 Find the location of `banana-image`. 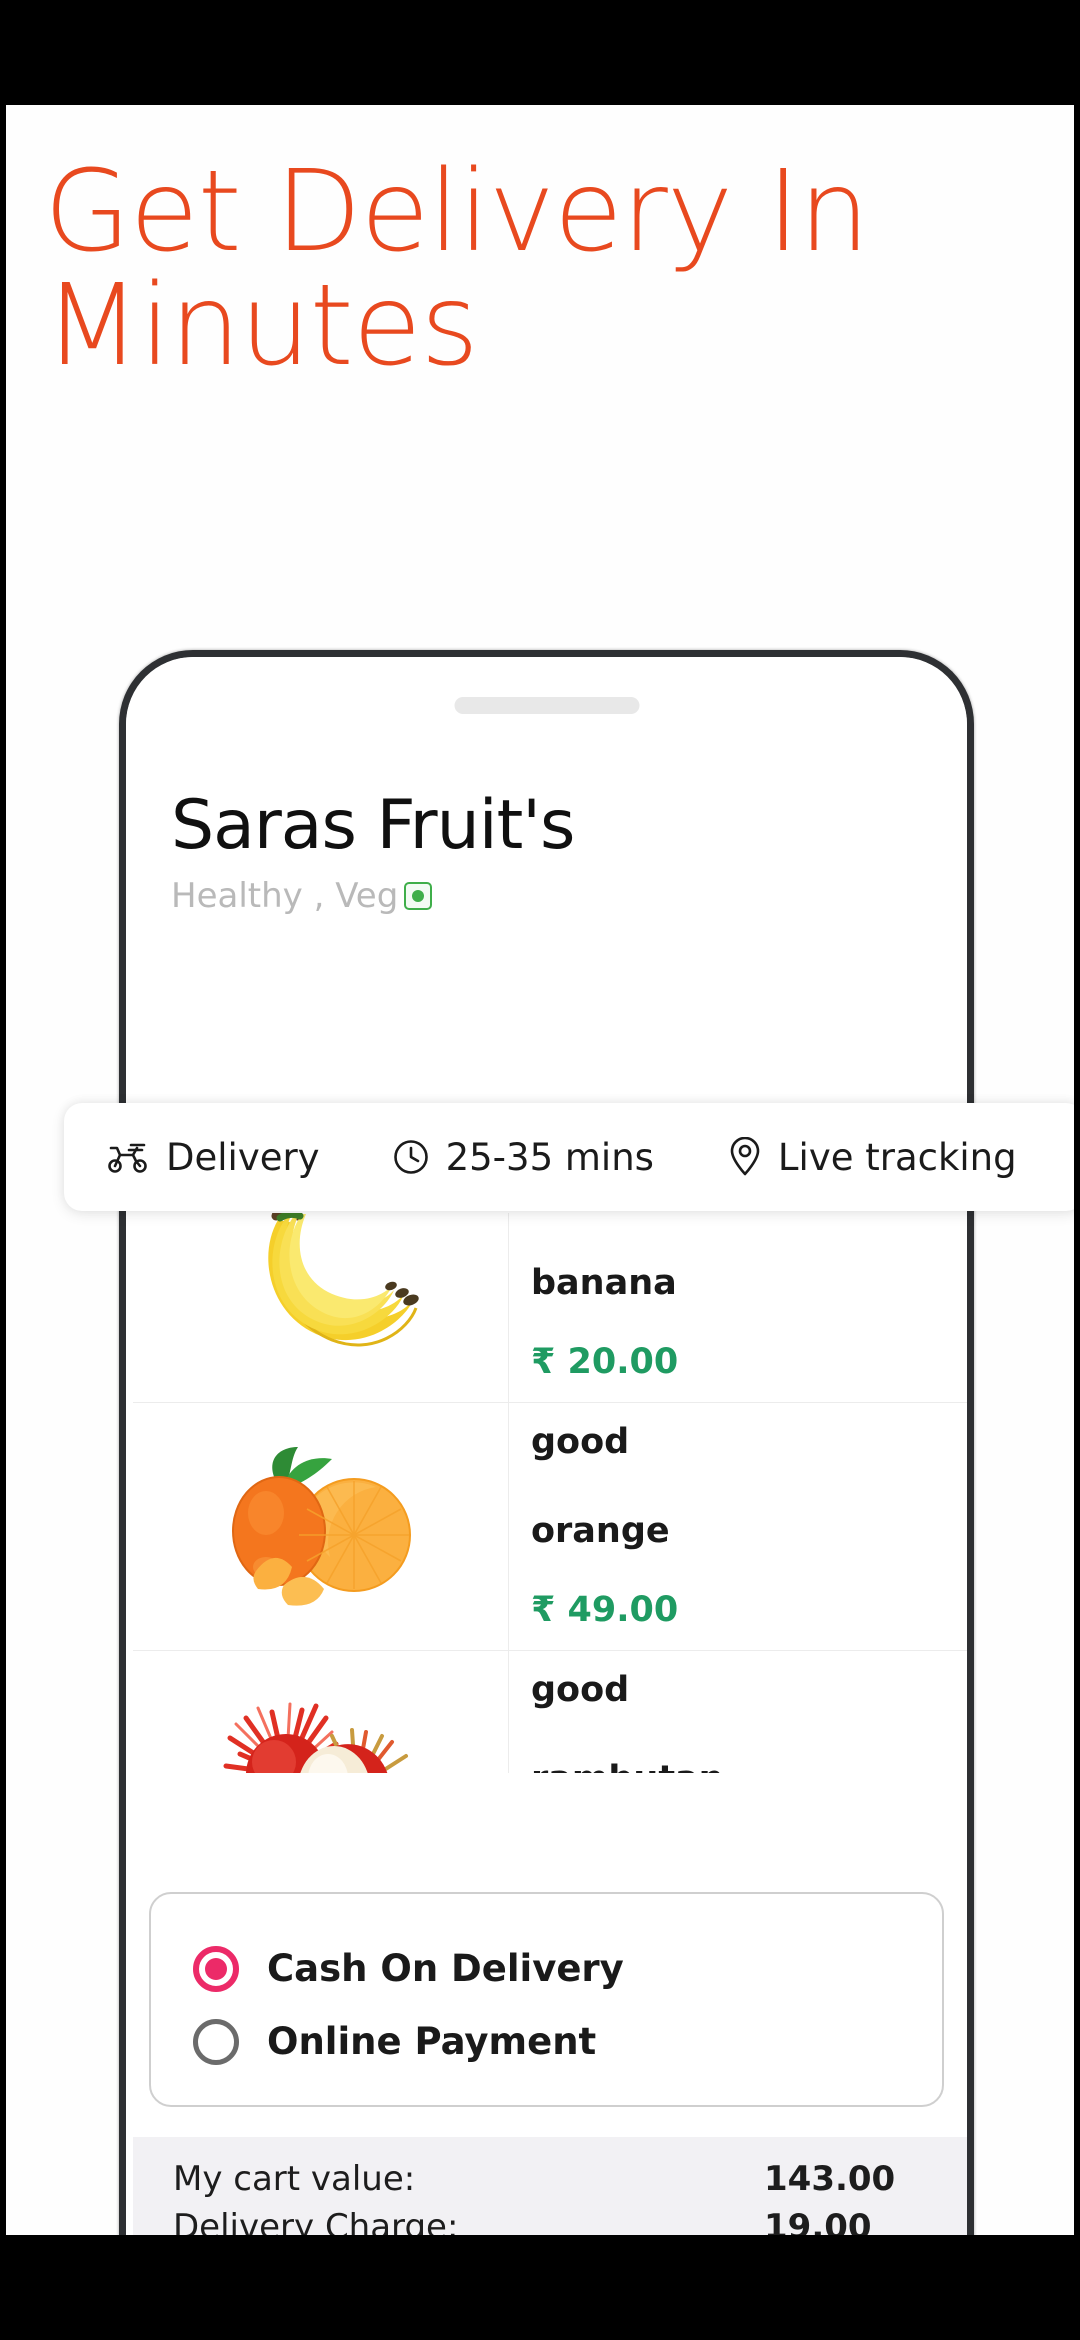

banana-image is located at coordinates (343, 1279).